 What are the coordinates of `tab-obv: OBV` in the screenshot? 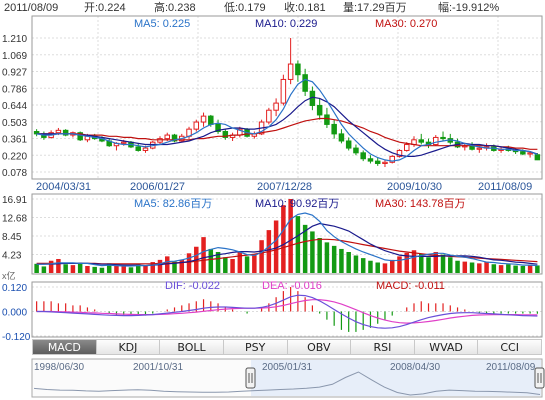 It's located at (318, 347).